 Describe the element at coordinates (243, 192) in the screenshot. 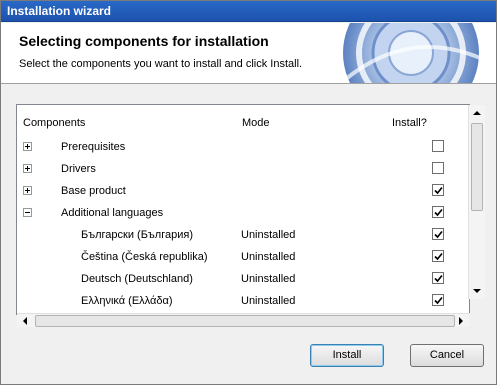

I see `list-item: Base product` at that location.